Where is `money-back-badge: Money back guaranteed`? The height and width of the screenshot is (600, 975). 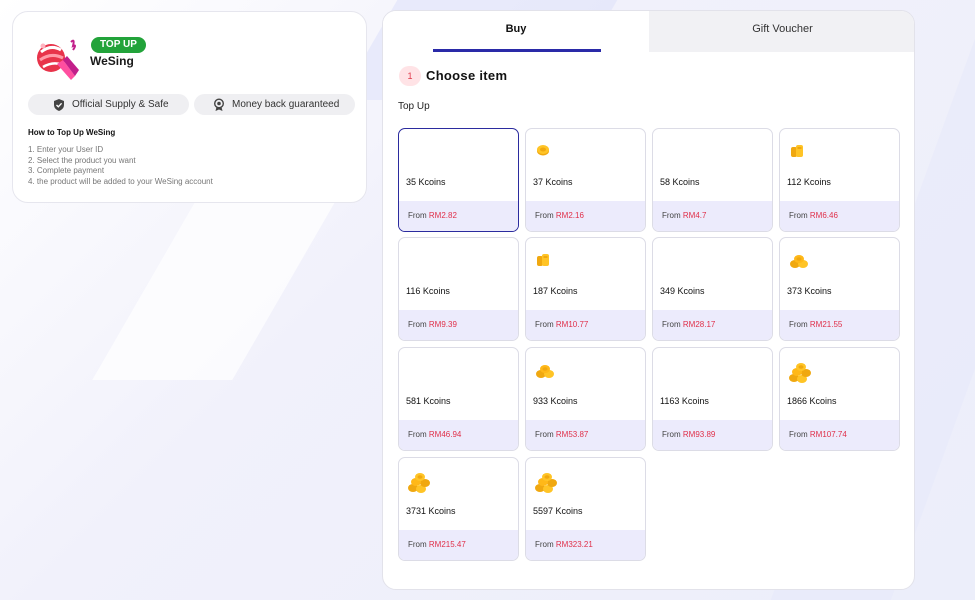 money-back-badge: Money back guaranteed is located at coordinates (274, 104).